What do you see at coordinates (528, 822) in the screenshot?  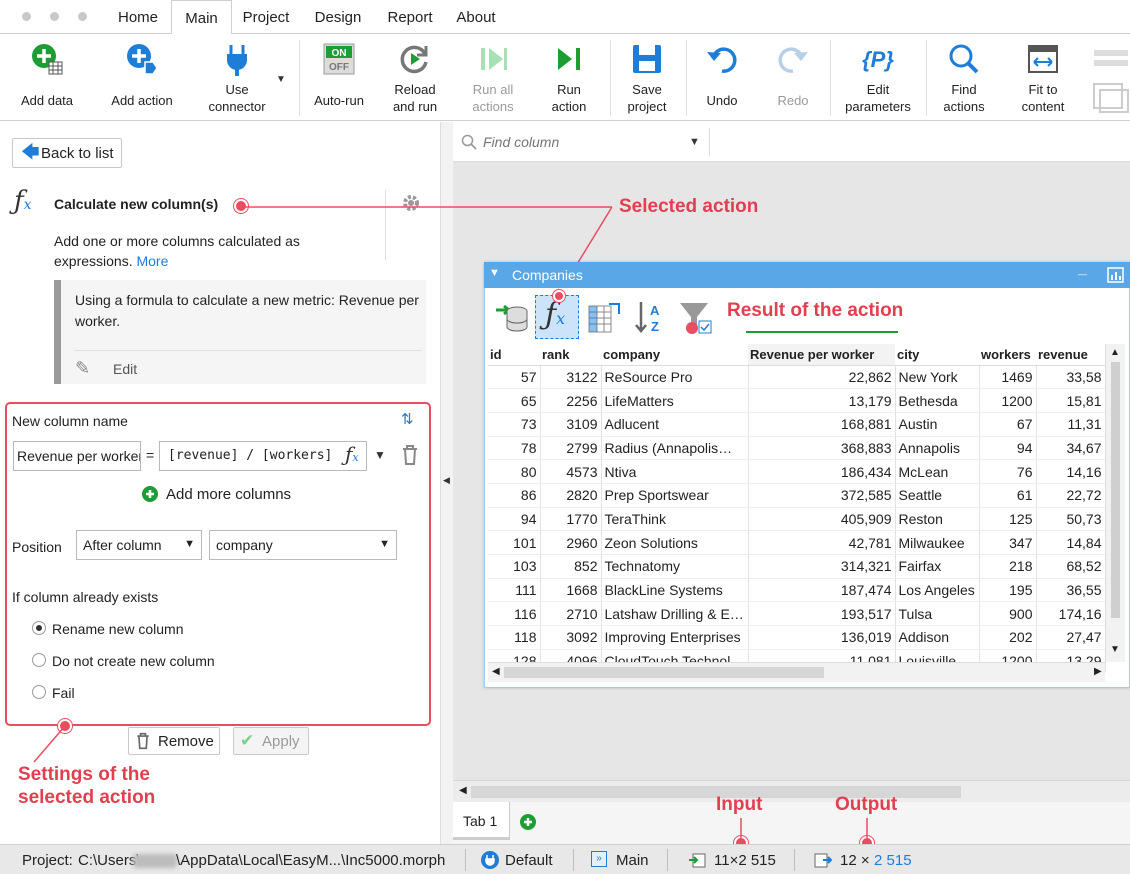 I see `add-tab-icon` at bounding box center [528, 822].